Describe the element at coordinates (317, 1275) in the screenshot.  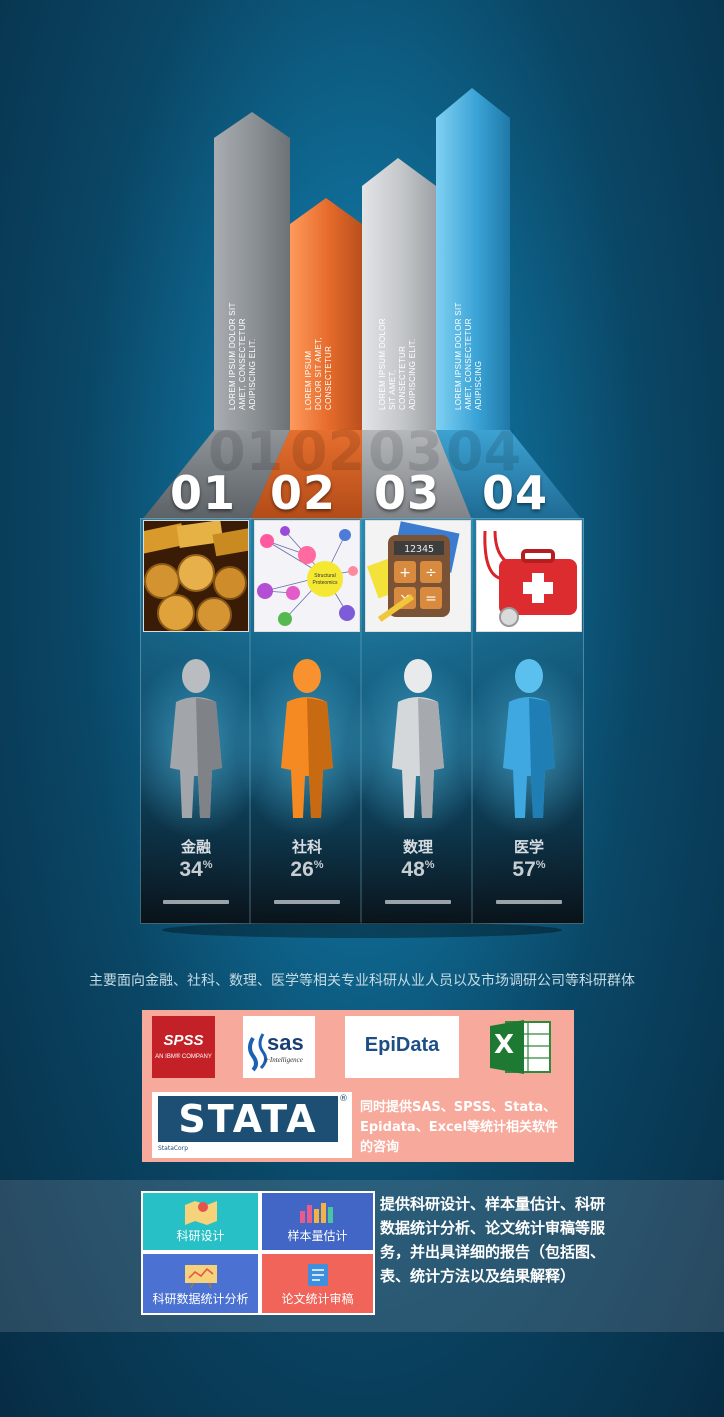
I see `document-icon` at that location.